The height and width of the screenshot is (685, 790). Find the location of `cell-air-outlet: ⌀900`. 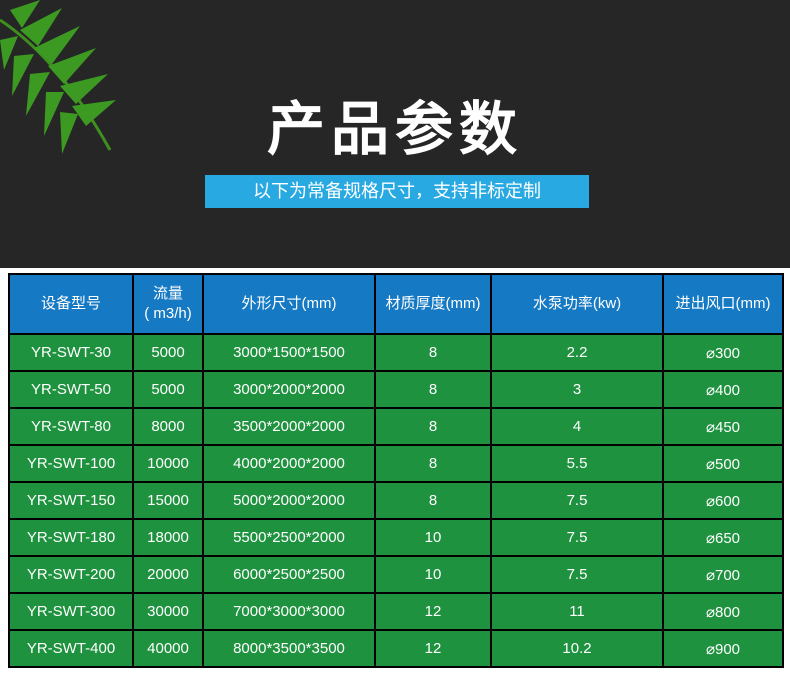

cell-air-outlet: ⌀900 is located at coordinates (723, 648).